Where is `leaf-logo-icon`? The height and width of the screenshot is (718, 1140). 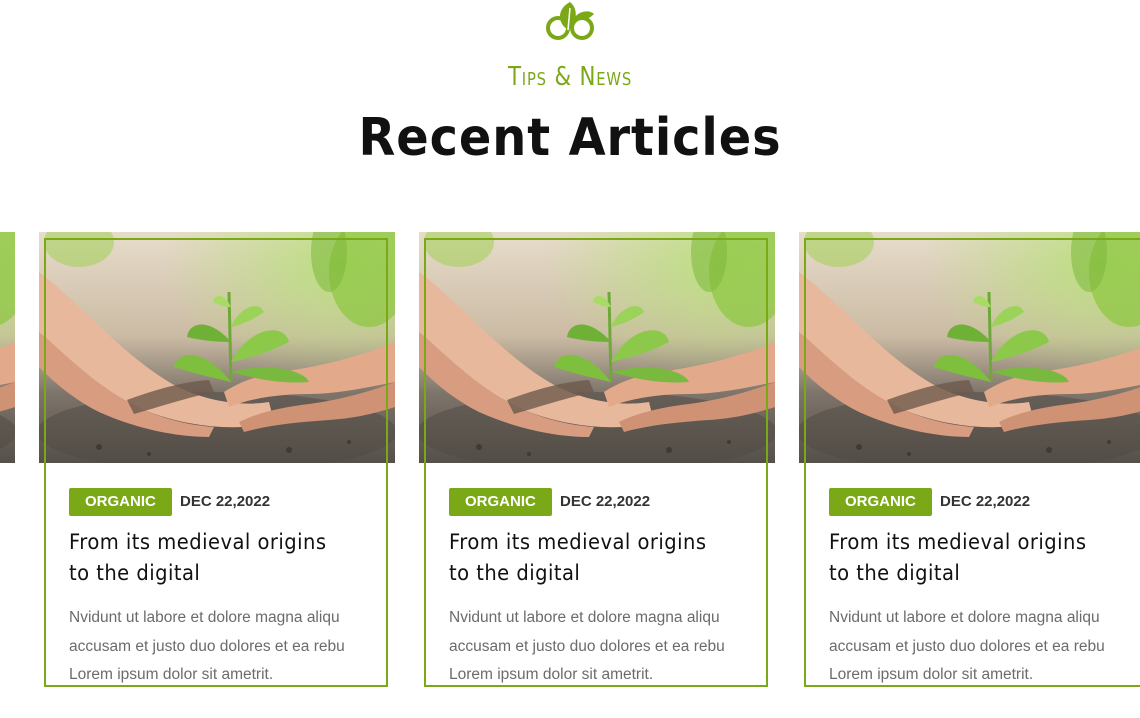 leaf-logo-icon is located at coordinates (570, 21).